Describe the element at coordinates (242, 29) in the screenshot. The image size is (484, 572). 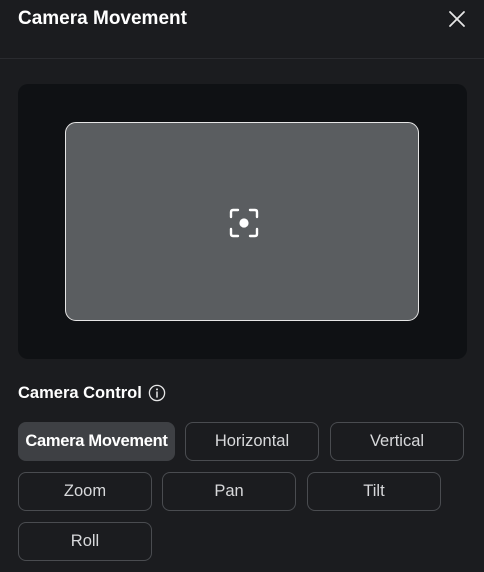
I see `dialog-header: Camera Movement` at that location.